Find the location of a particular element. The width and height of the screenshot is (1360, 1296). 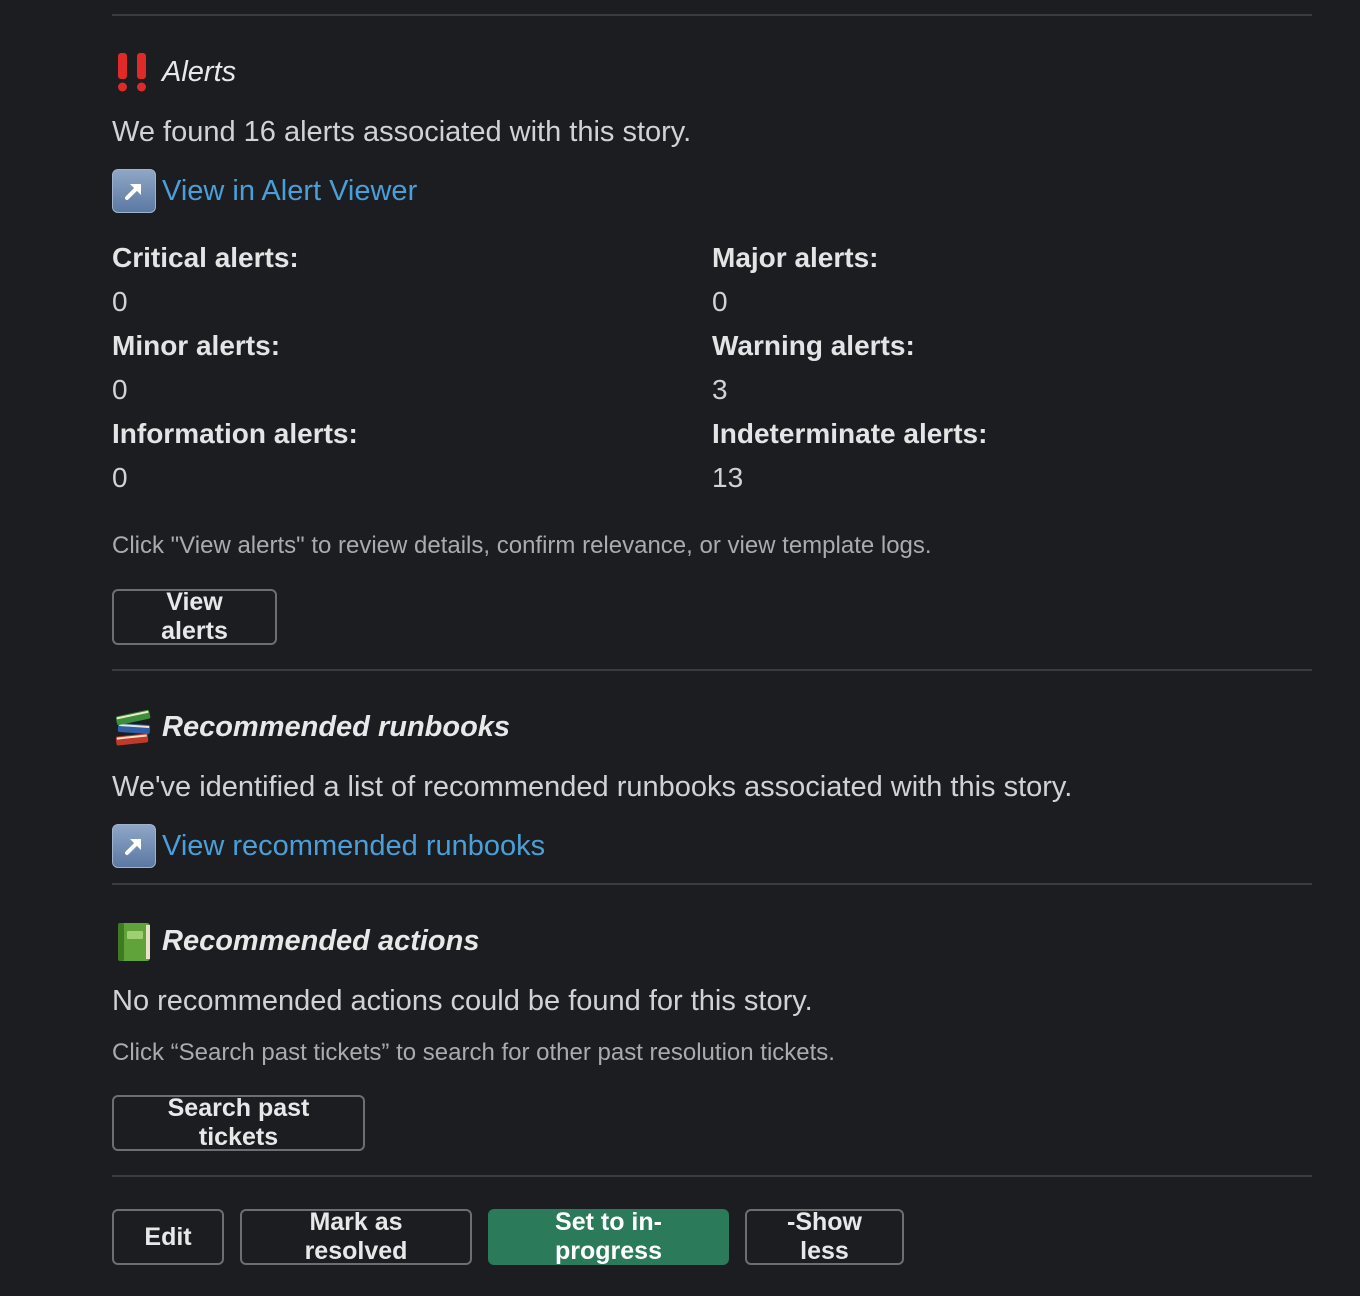

warning-alerts-label: Warning alerts: is located at coordinates (813, 345).